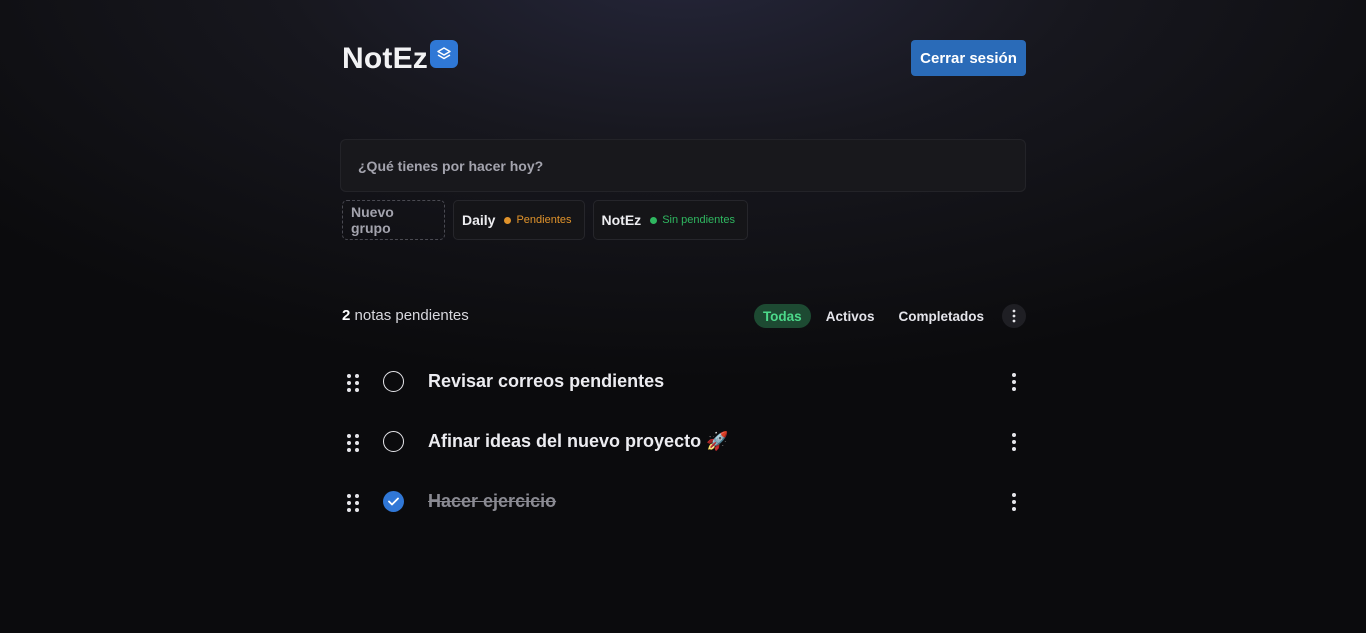 This screenshot has height=633, width=1366. I want to click on task-text: Afinar ideas del nuevo proyecto 🚀, so click(578, 441).